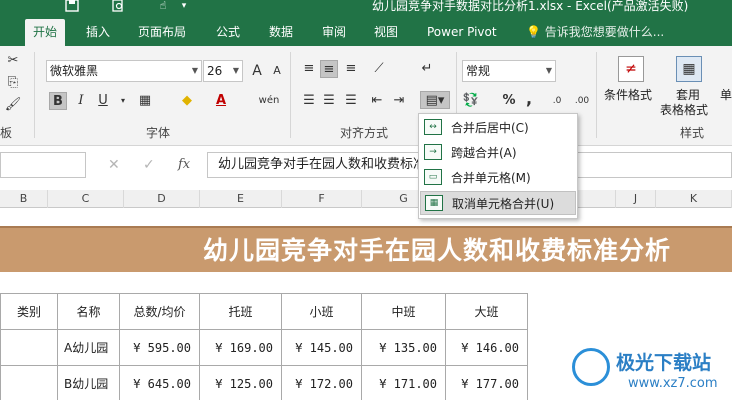  Describe the element at coordinates (636, 199) in the screenshot. I see `column-header-j: J` at that location.